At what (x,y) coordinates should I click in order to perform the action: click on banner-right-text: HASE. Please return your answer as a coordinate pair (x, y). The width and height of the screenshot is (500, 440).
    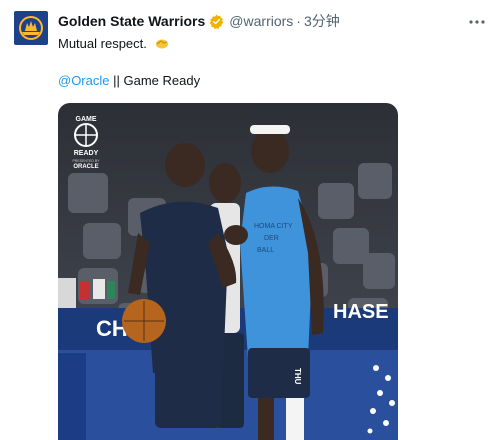
    Looking at the image, I should click on (361, 312).